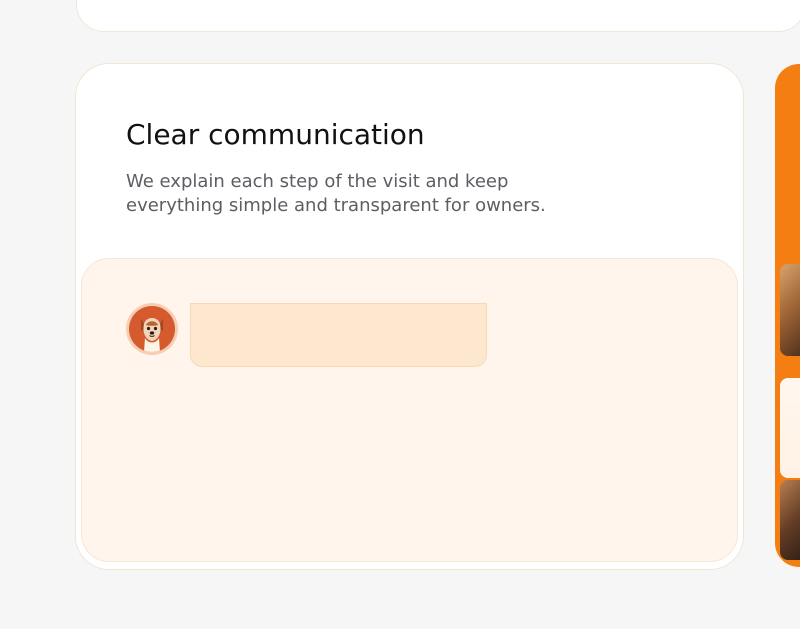 This screenshot has width=800, height=629. Describe the element at coordinates (338, 335) in the screenshot. I see `message-bubble` at that location.